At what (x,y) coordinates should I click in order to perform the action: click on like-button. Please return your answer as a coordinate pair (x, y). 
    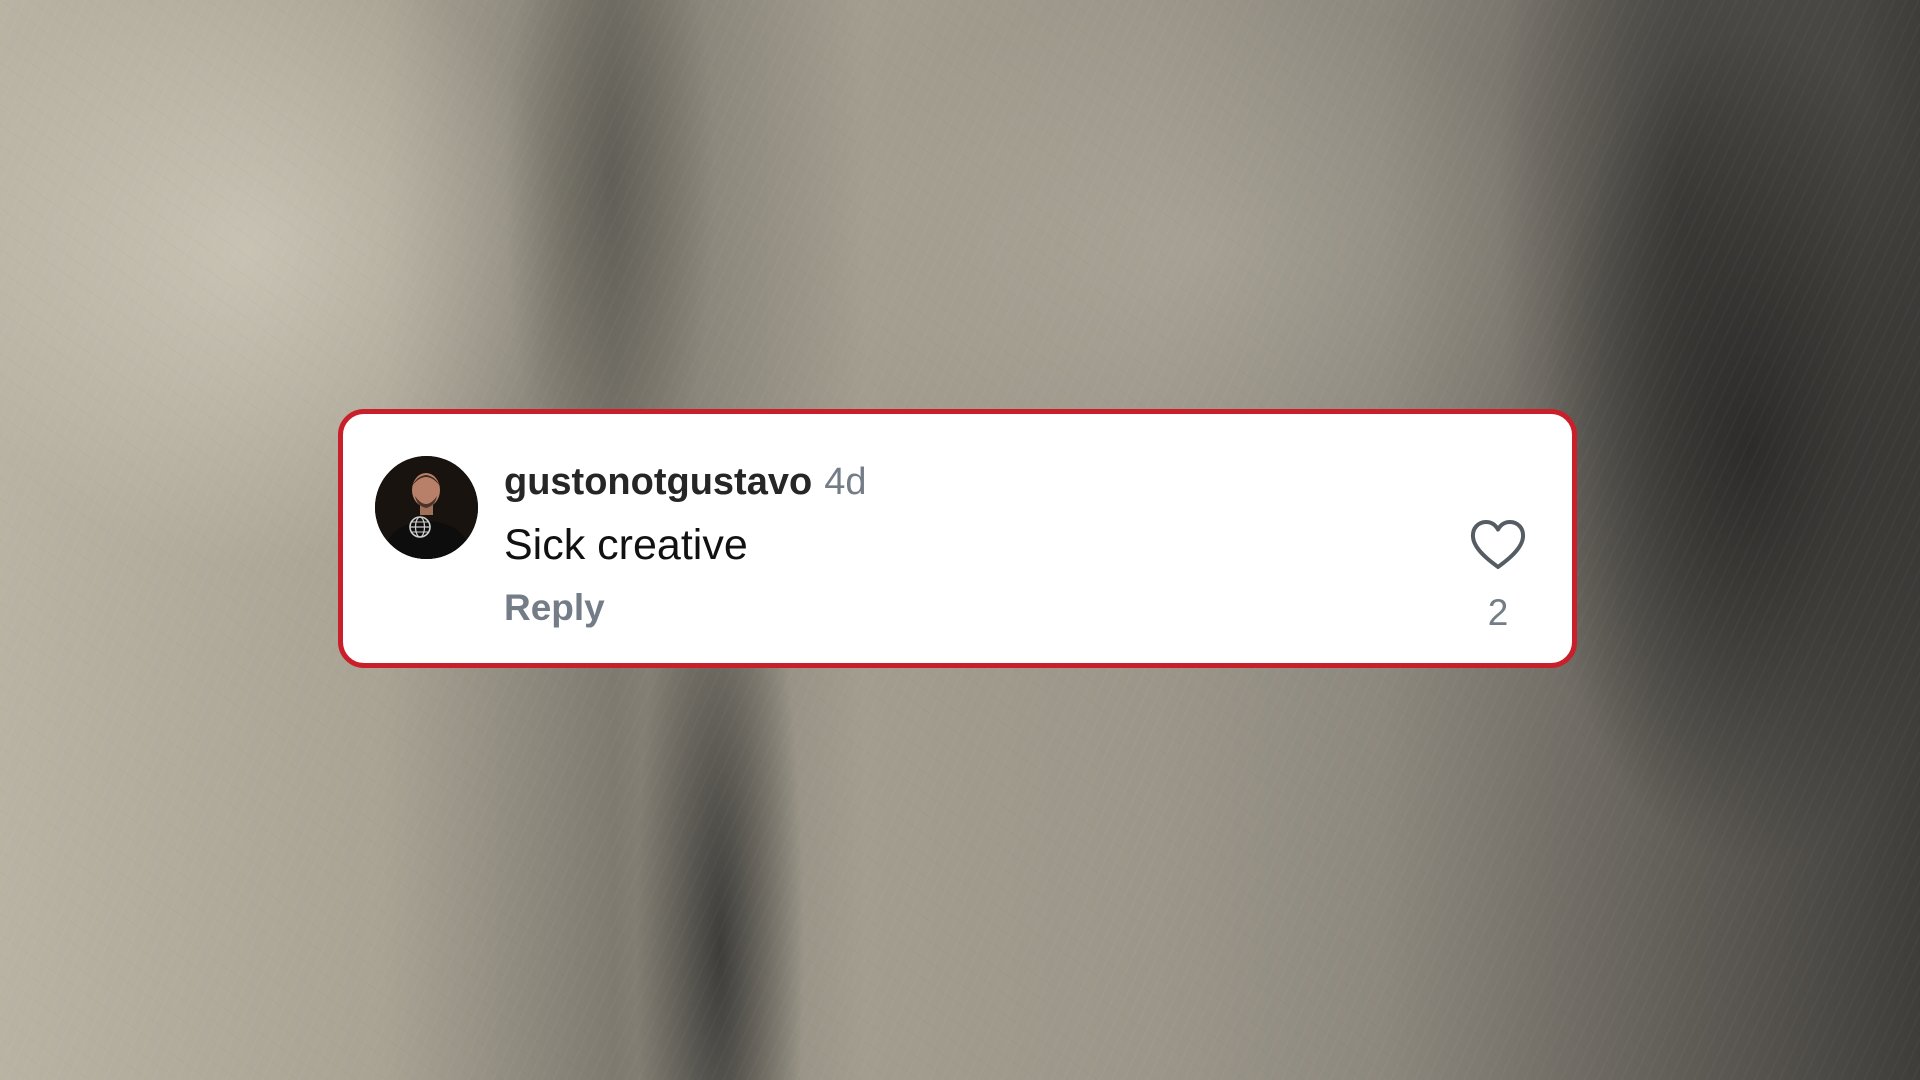
    Looking at the image, I should click on (1498, 545).